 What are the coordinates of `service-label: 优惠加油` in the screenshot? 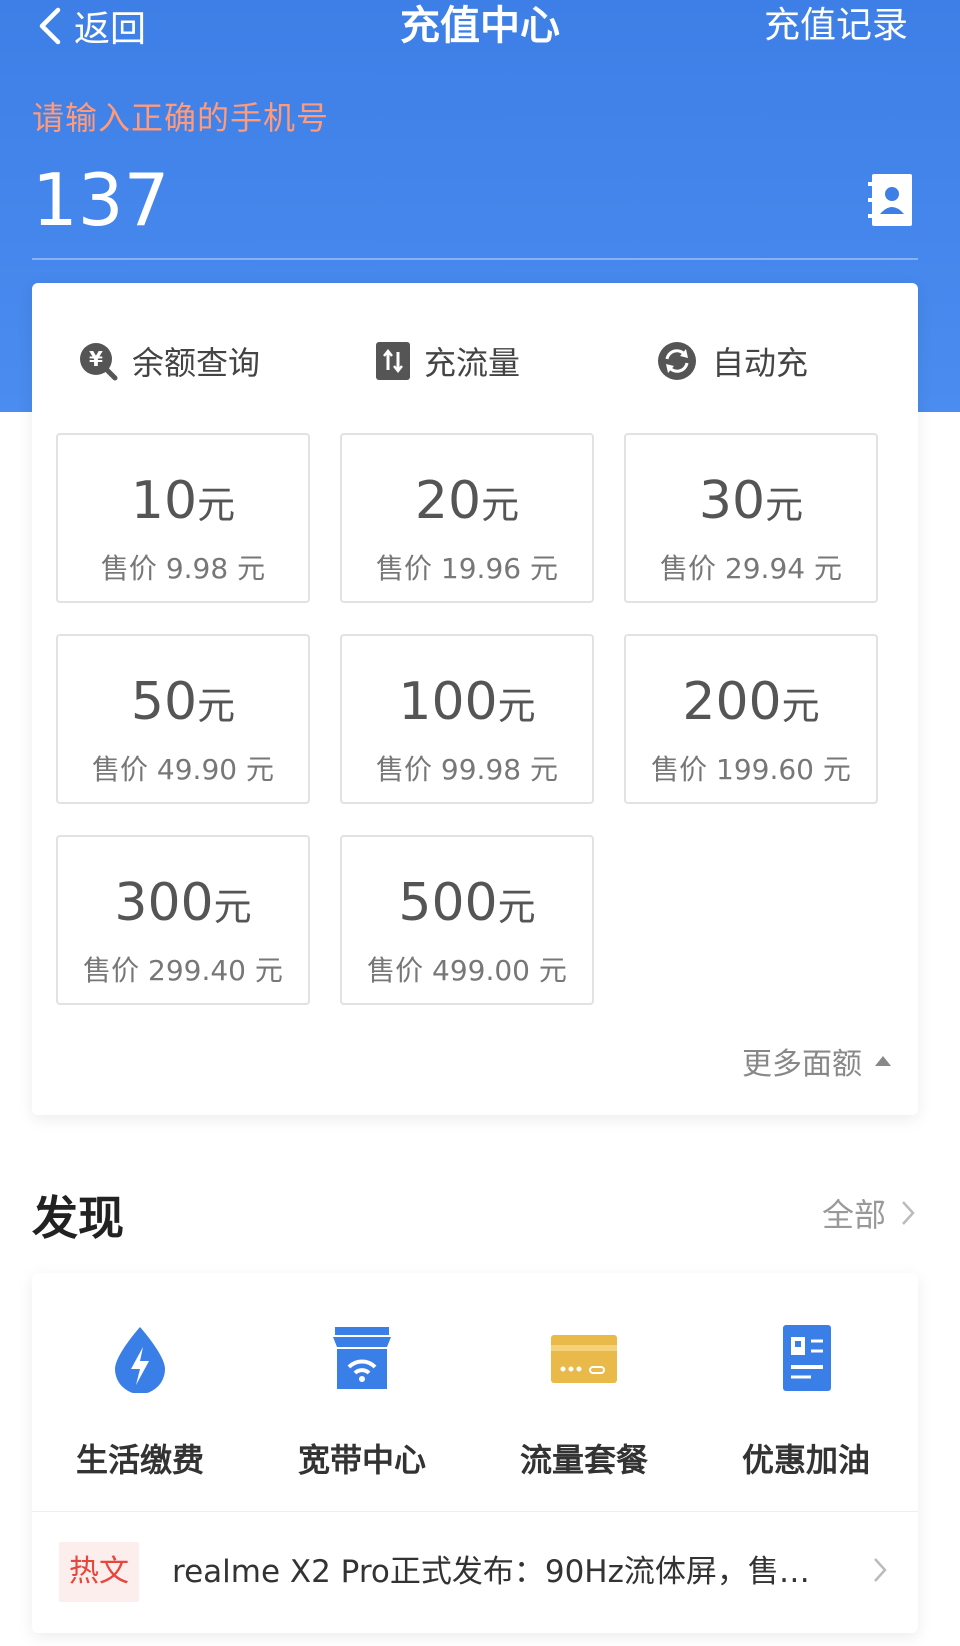 It's located at (805, 1460).